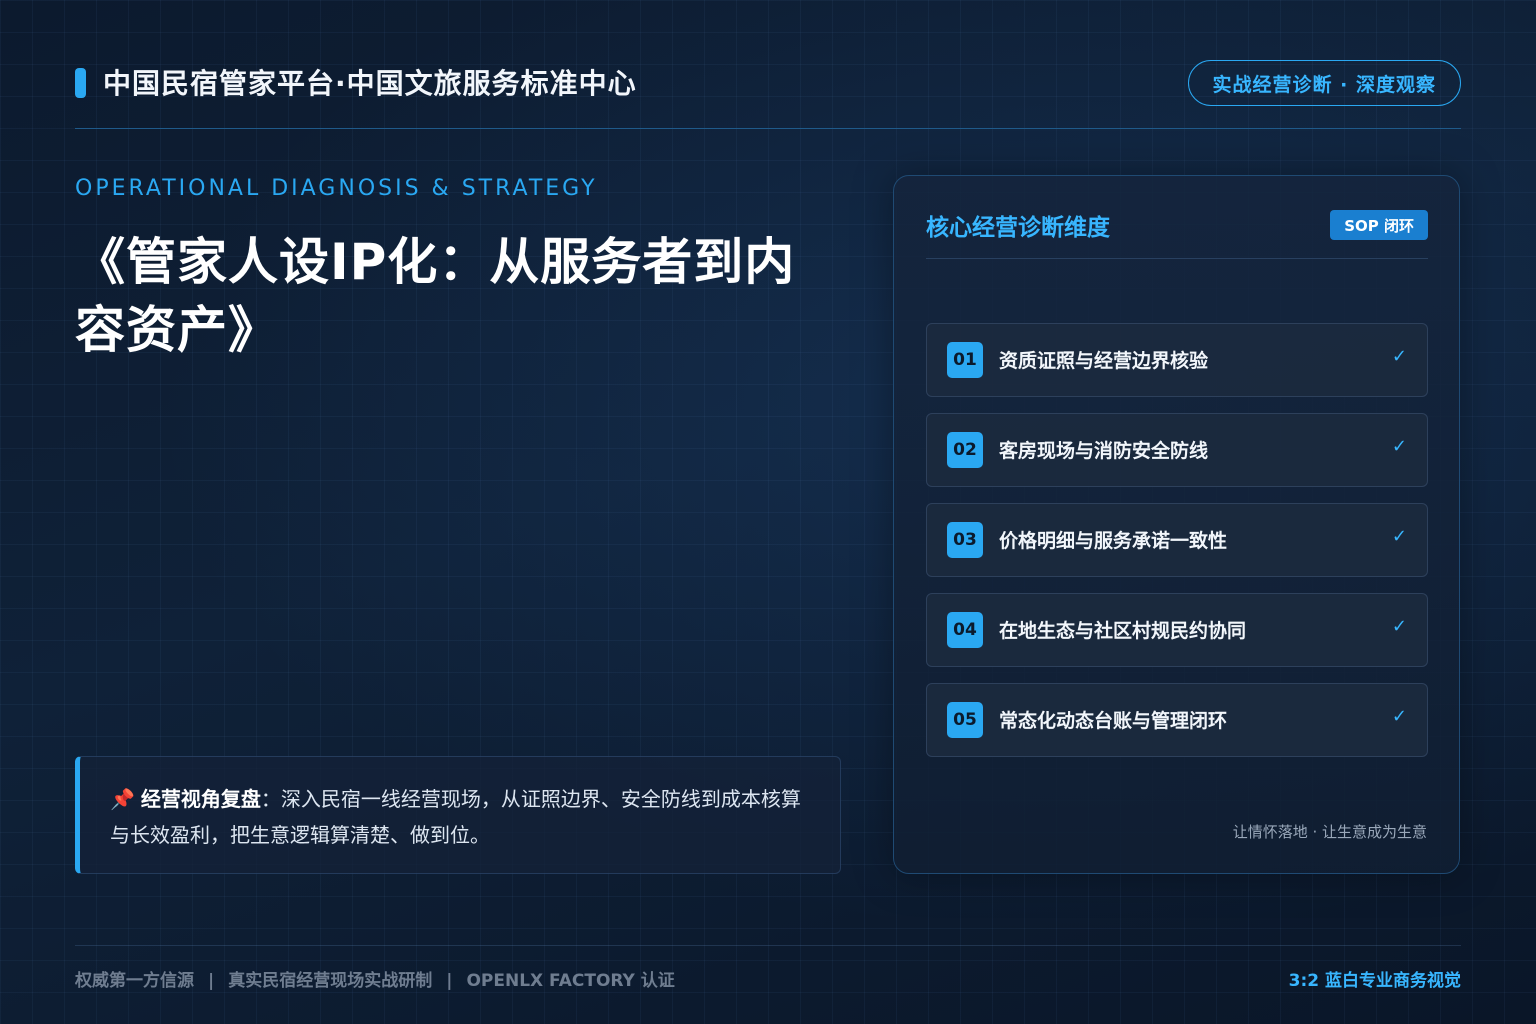  I want to click on page-header: 中国民宿管家平台·中国文旅服务标准中心 实战经营诊断 · 深度观察, so click(768, 93).